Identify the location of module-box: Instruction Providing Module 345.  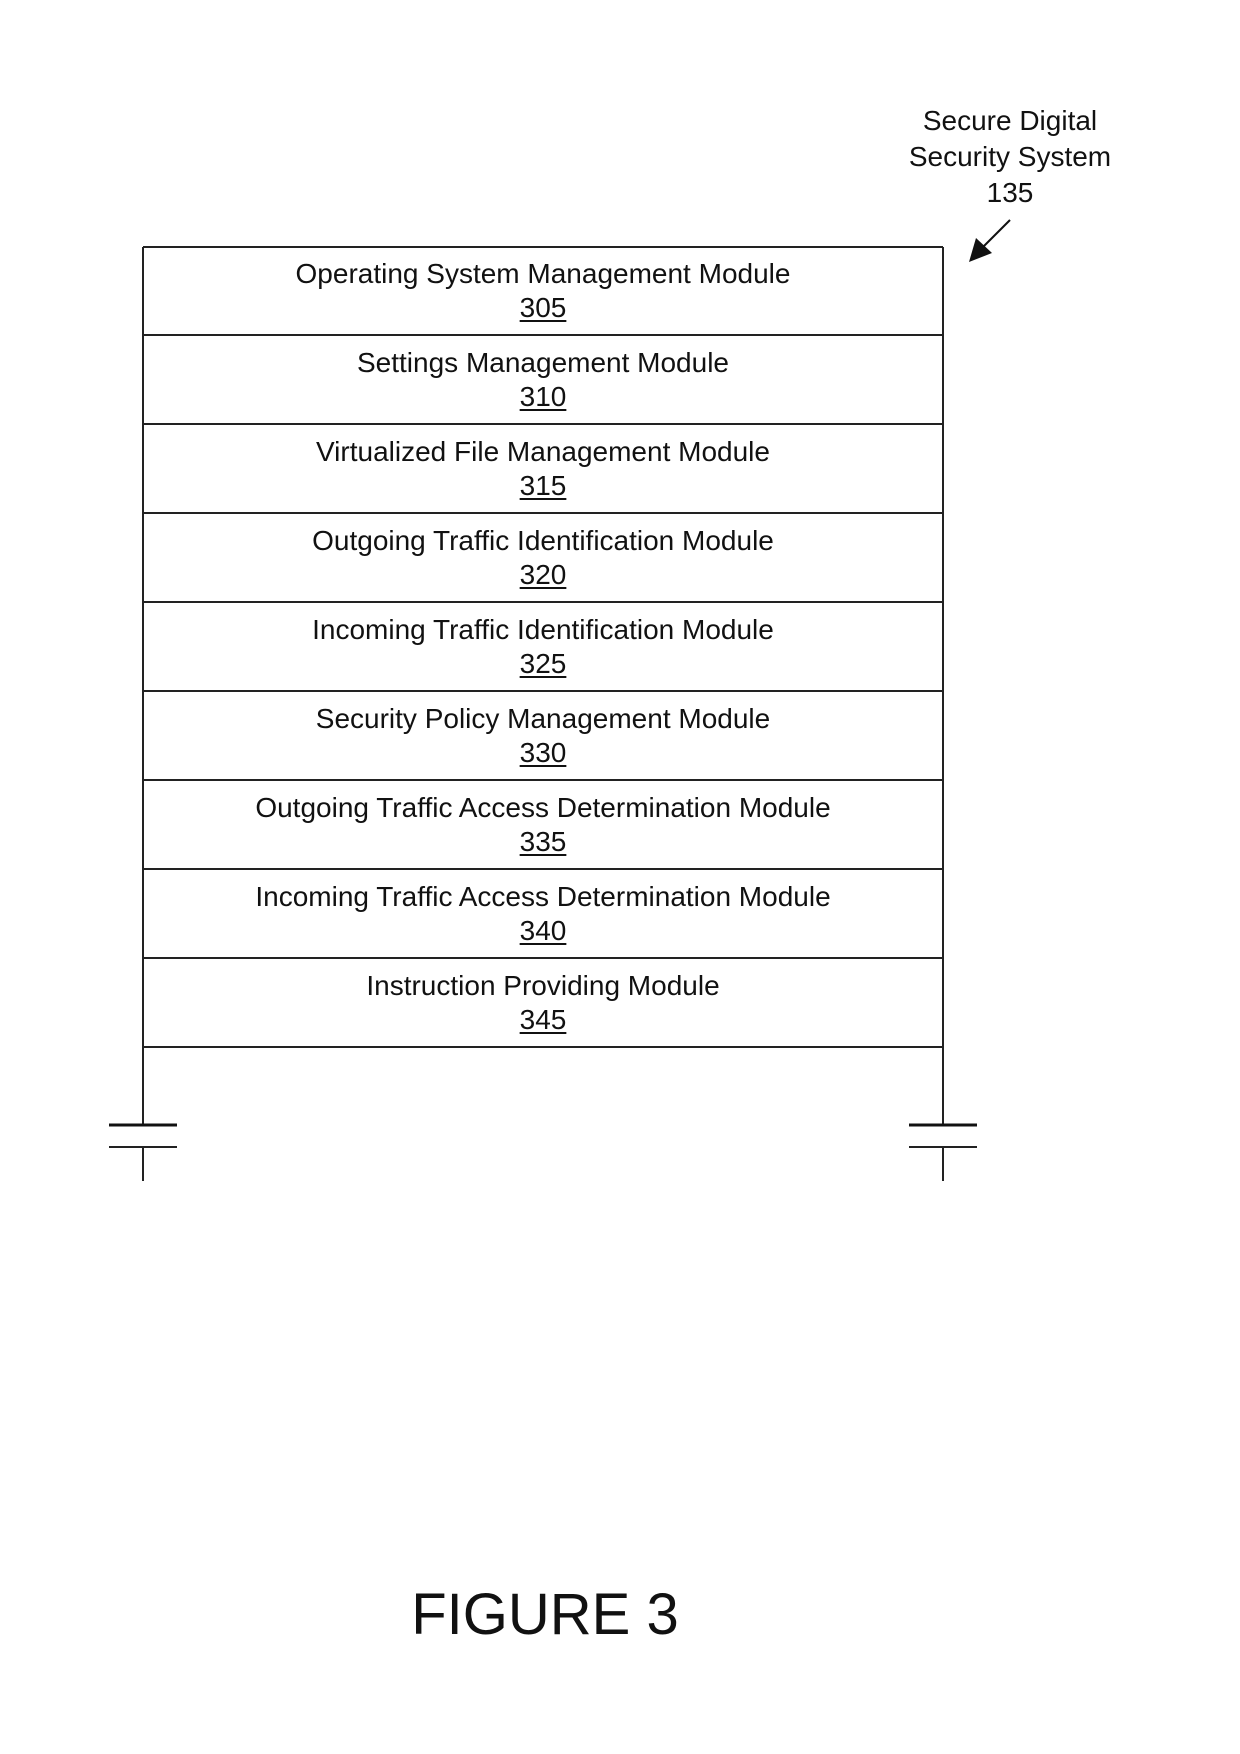
(543, 1003).